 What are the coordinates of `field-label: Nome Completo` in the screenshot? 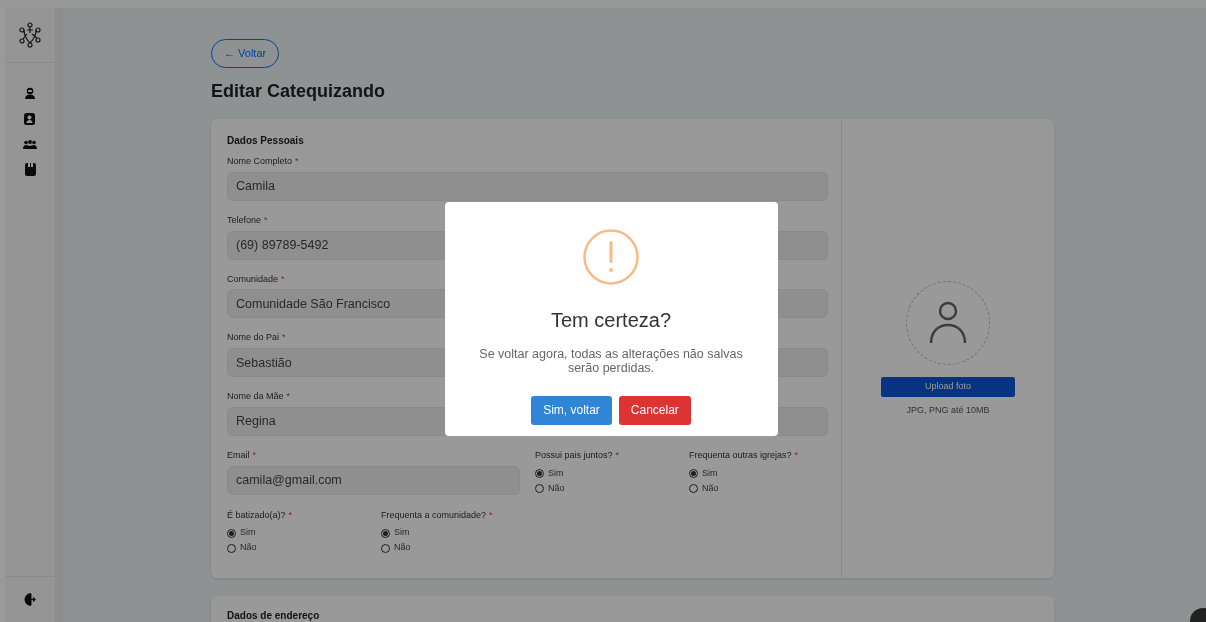 It's located at (260, 161).